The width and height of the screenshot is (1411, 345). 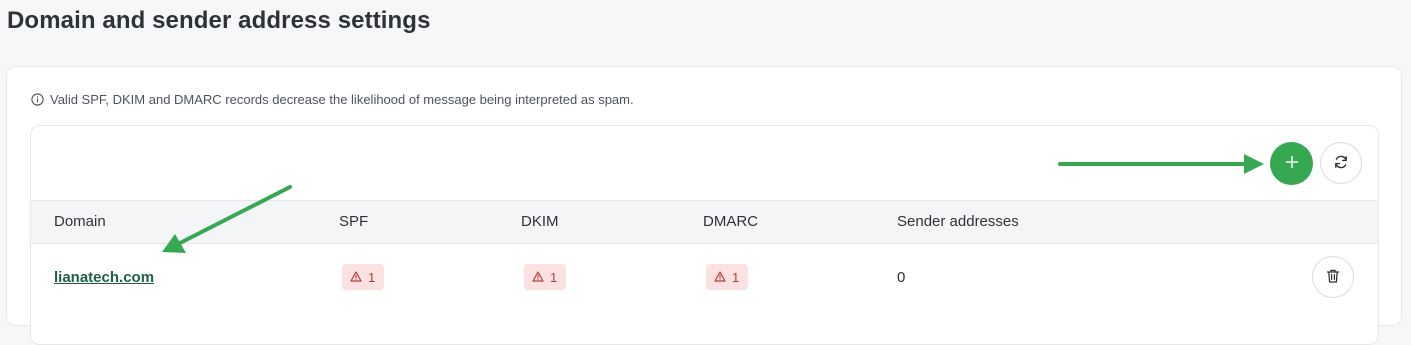 I want to click on sender-addresses-count: 0, so click(x=901, y=277).